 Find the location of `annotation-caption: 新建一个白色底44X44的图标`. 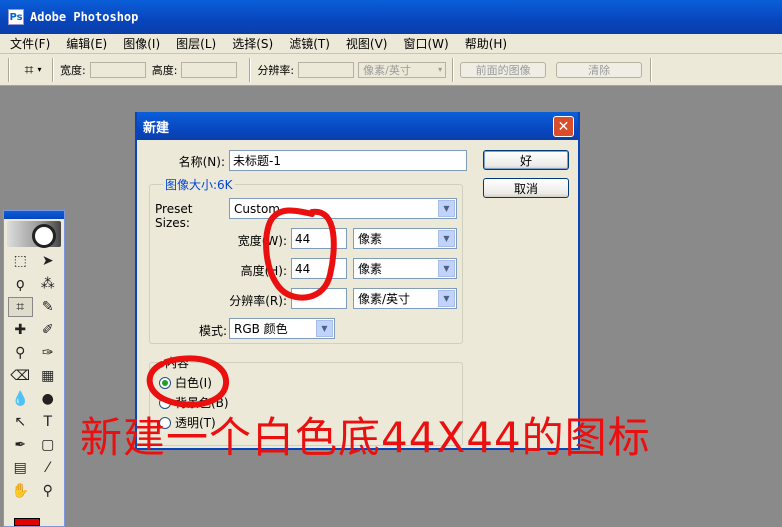

annotation-caption: 新建一个白色底44X44的图标 is located at coordinates (365, 437).